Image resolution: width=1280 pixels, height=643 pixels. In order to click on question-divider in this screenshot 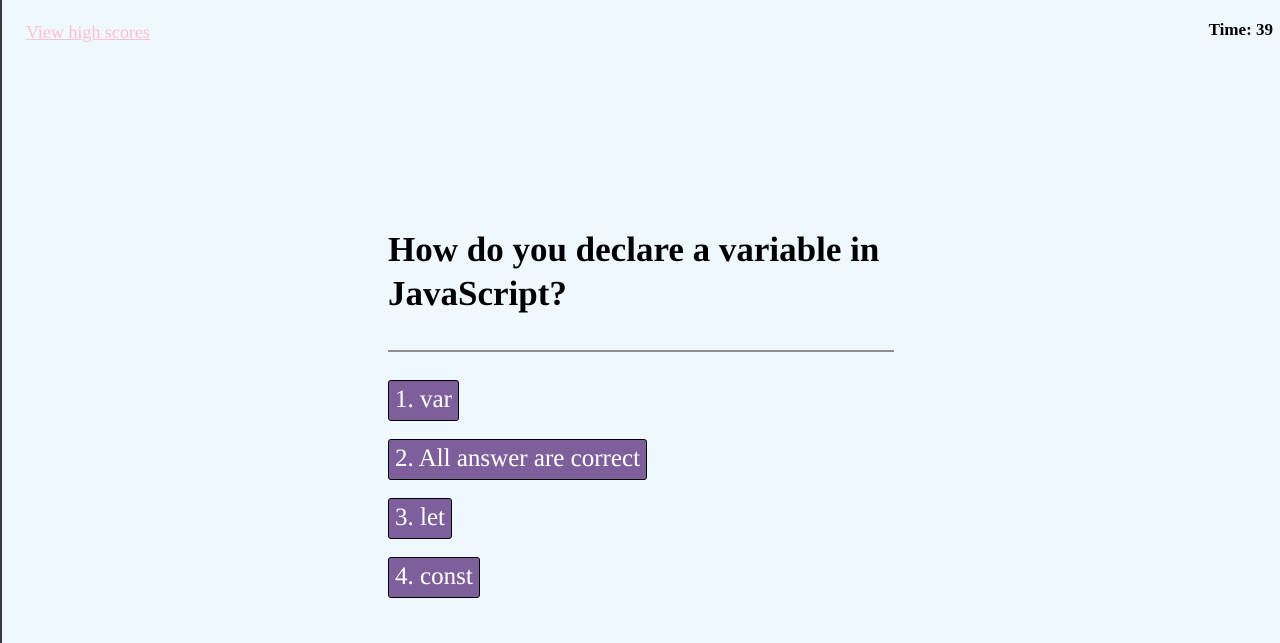, I will do `click(641, 351)`.